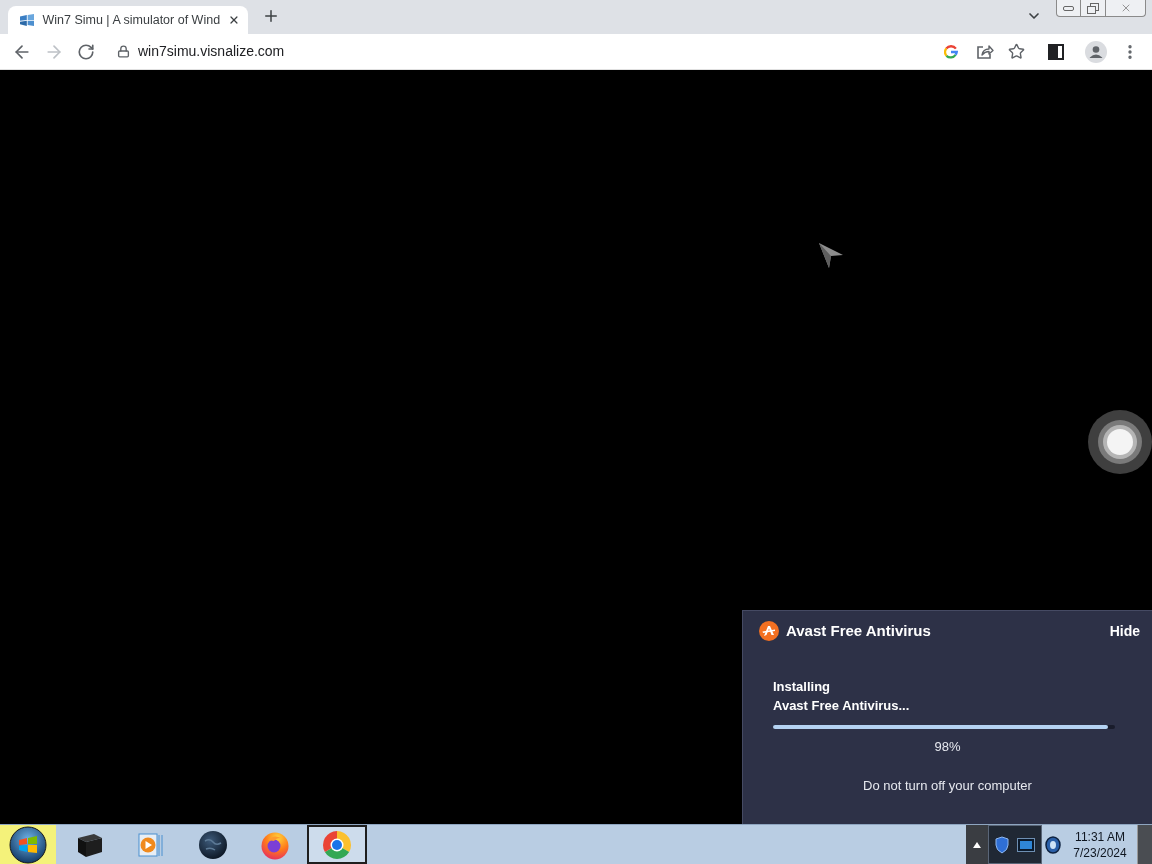 Image resolution: width=1152 pixels, height=864 pixels. I want to click on chrome-icon, so click(337, 844).